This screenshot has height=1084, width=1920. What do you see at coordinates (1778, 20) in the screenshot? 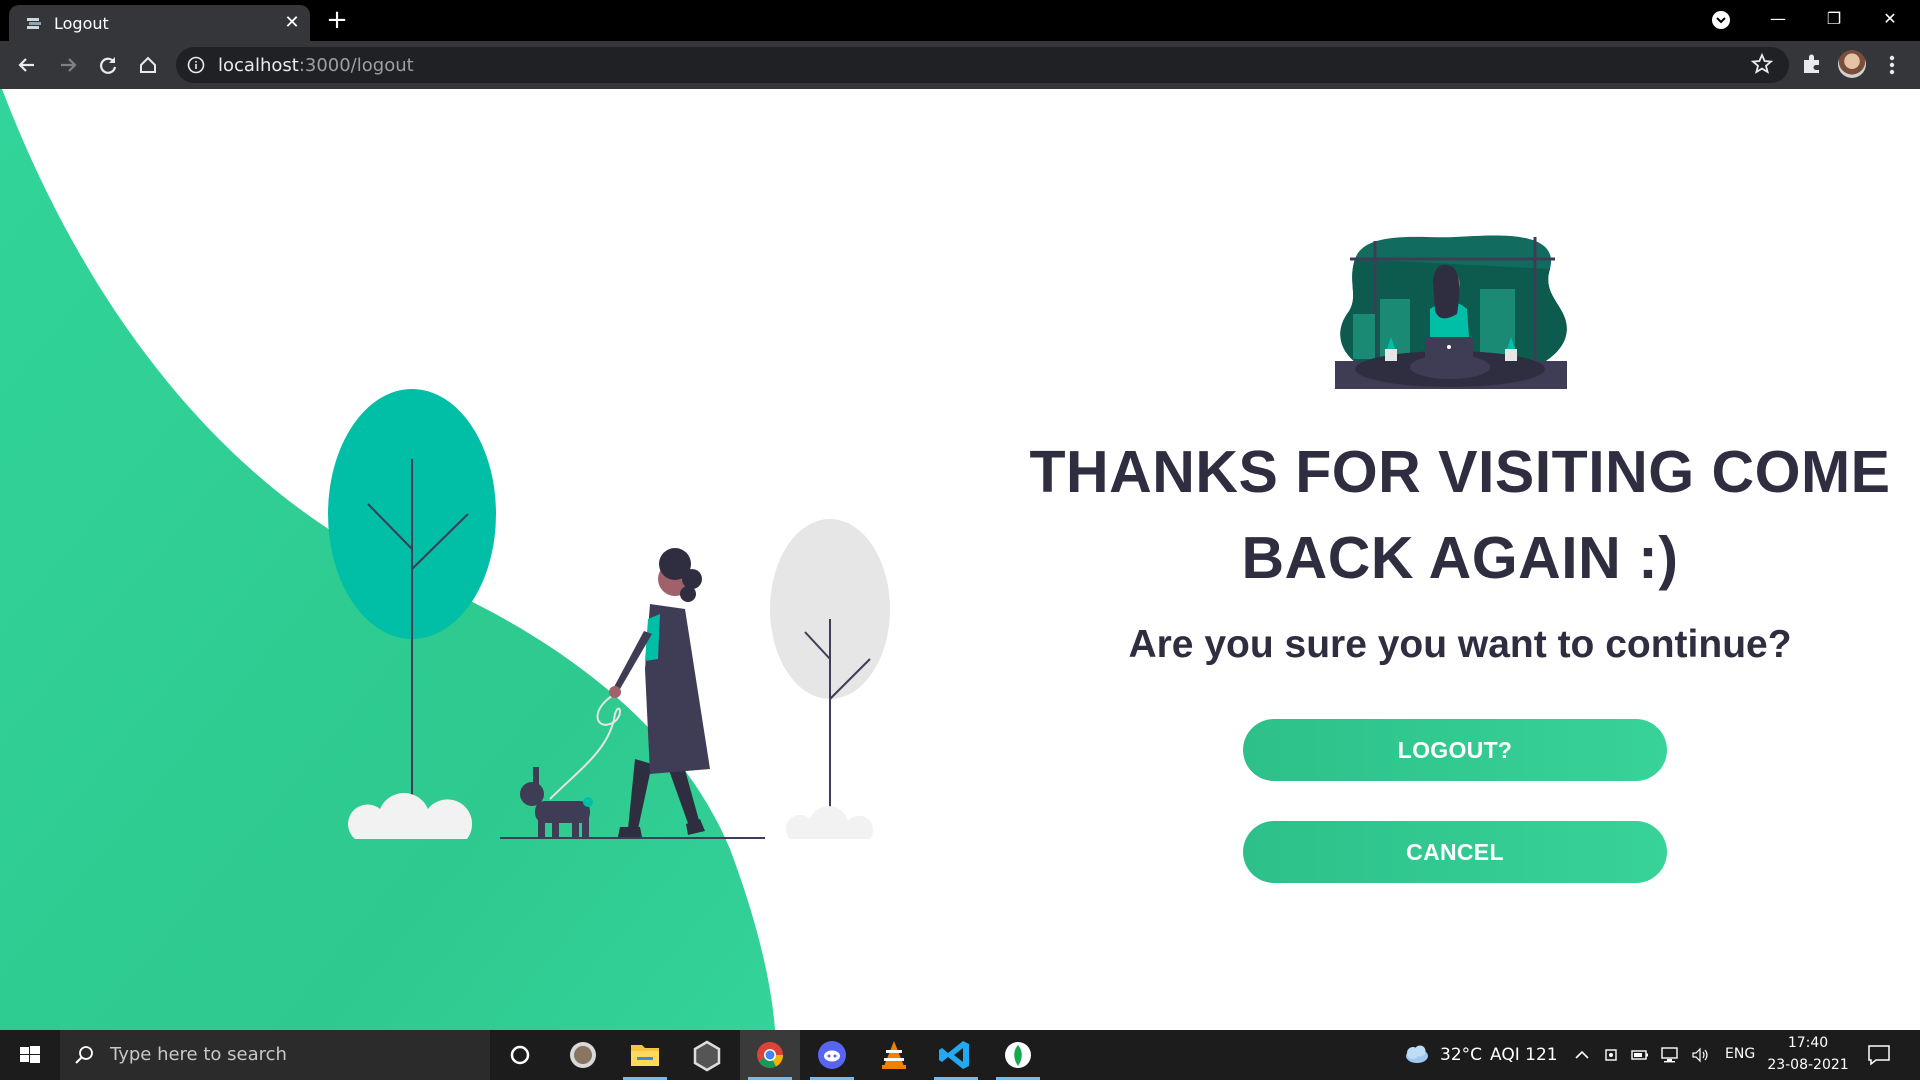
I see `minimize-button: —` at bounding box center [1778, 20].